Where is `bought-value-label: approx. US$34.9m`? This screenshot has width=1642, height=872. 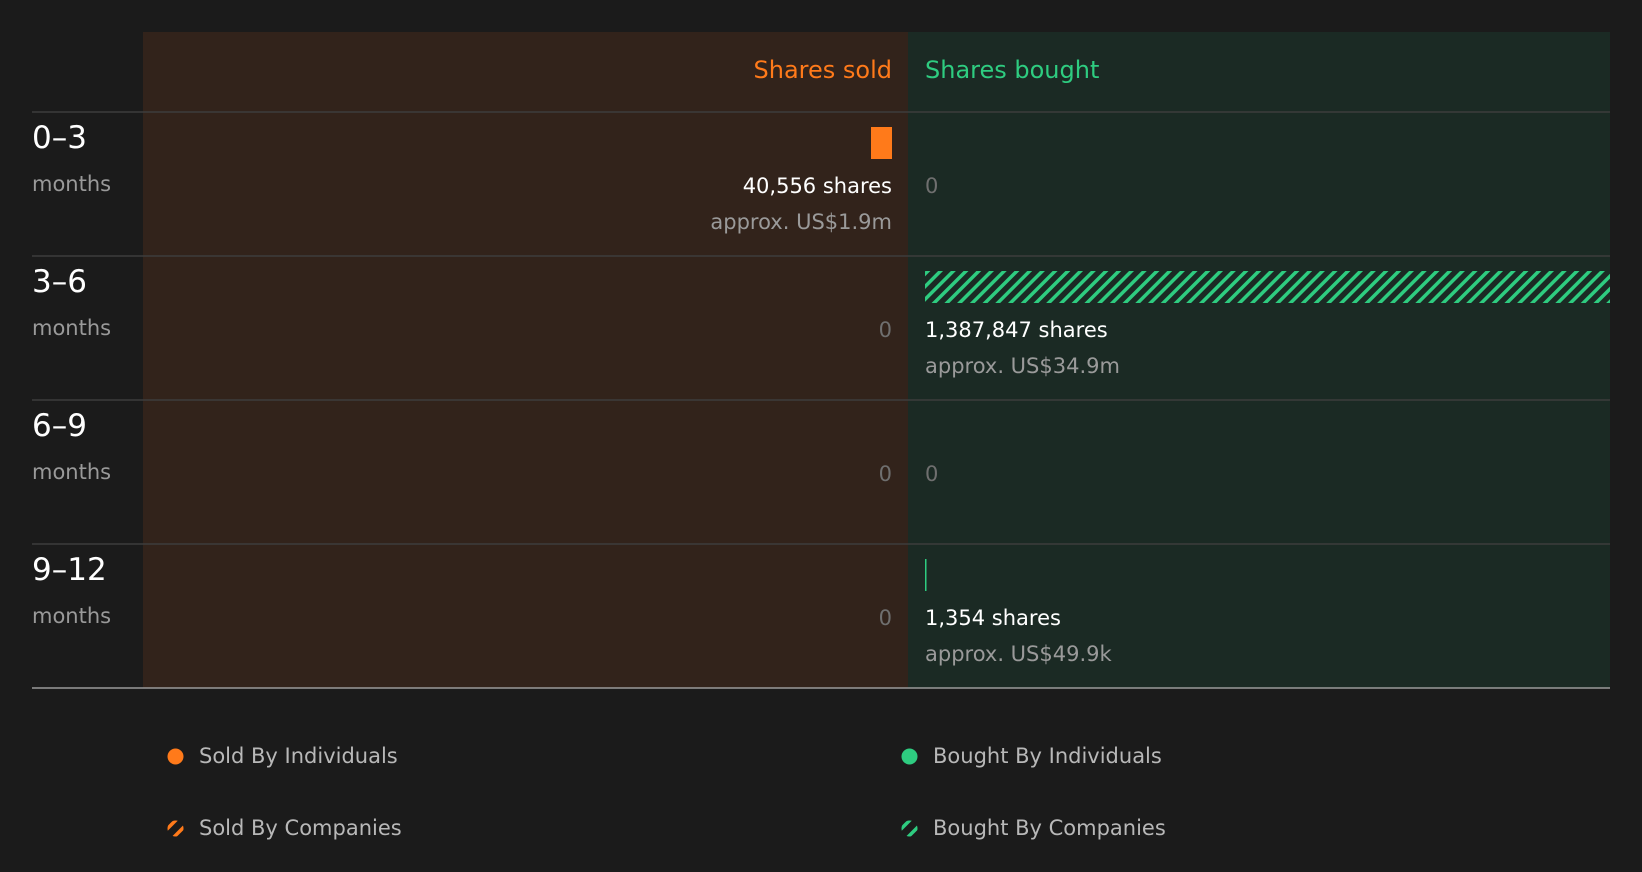 bought-value-label: approx. US$34.9m is located at coordinates (1022, 366).